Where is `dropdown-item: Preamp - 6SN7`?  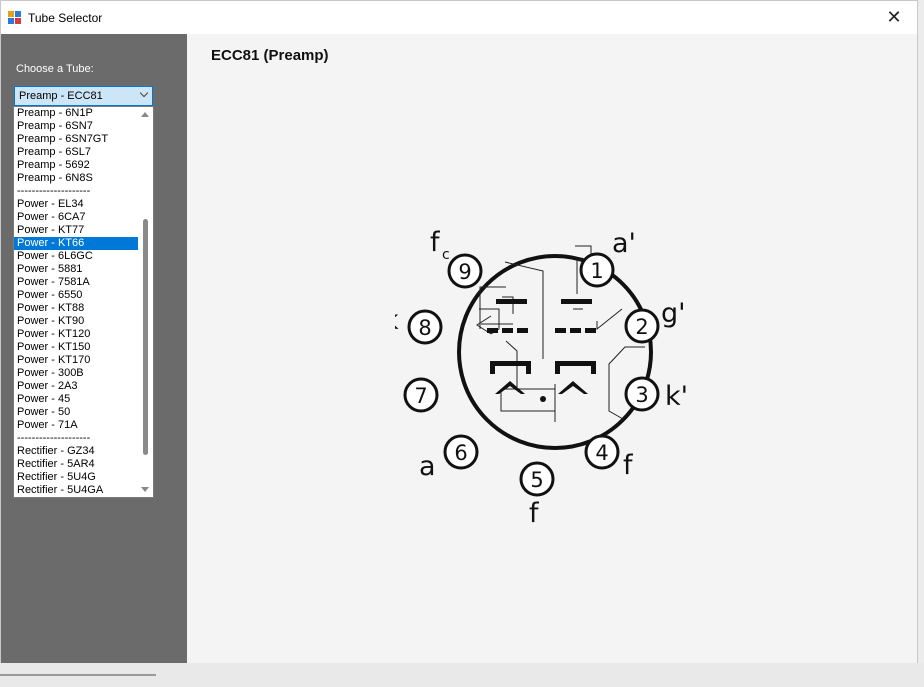
dropdown-item: Preamp - 6SN7 is located at coordinates (76, 126).